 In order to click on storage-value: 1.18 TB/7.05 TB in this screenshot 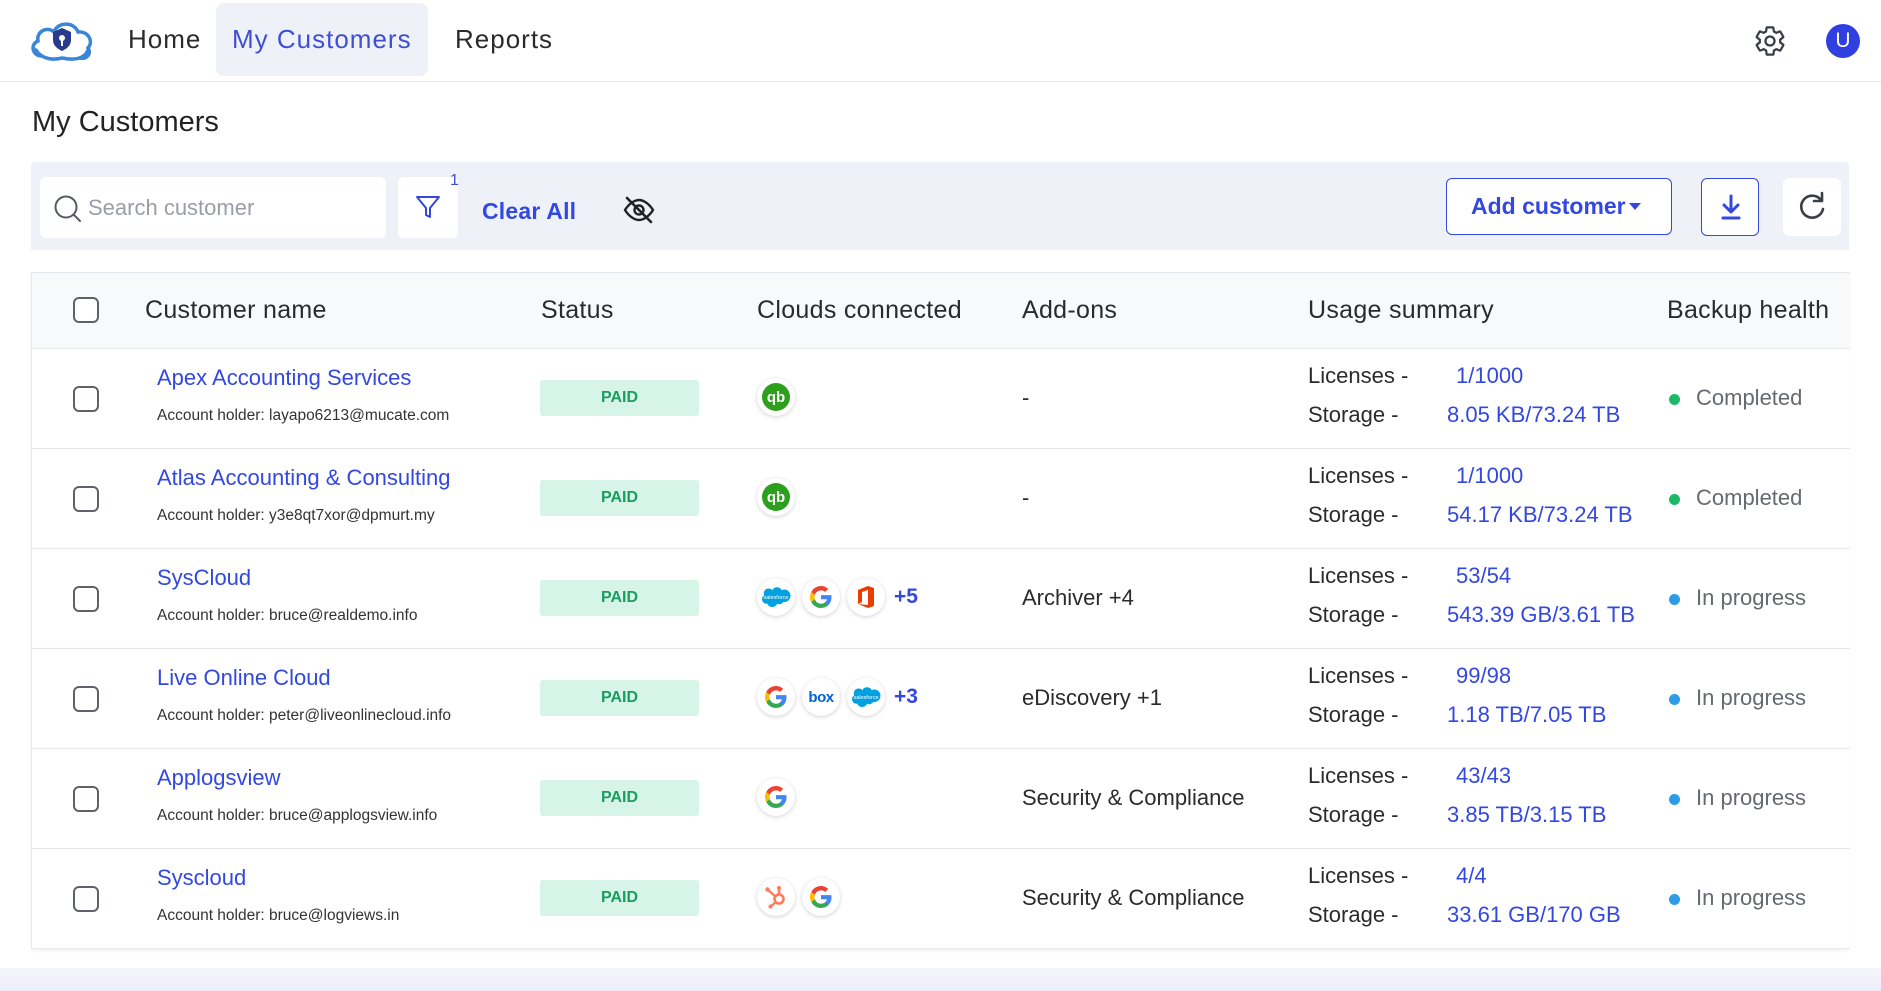, I will do `click(1526, 715)`.